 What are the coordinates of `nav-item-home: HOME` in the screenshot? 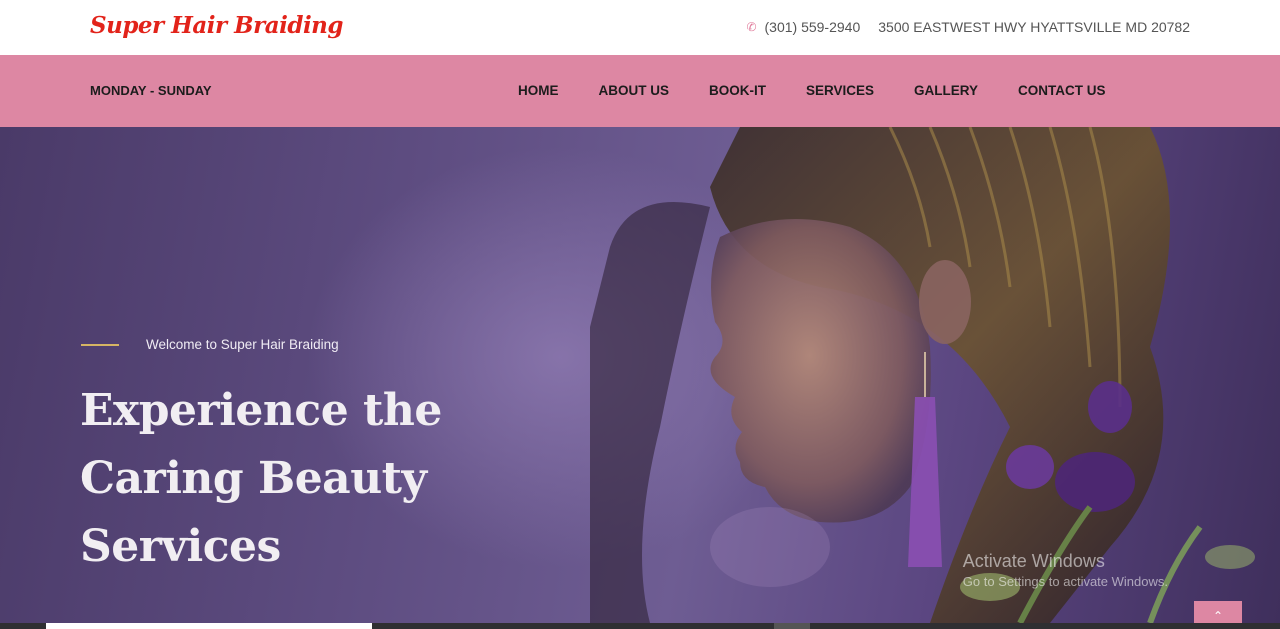 It's located at (538, 90).